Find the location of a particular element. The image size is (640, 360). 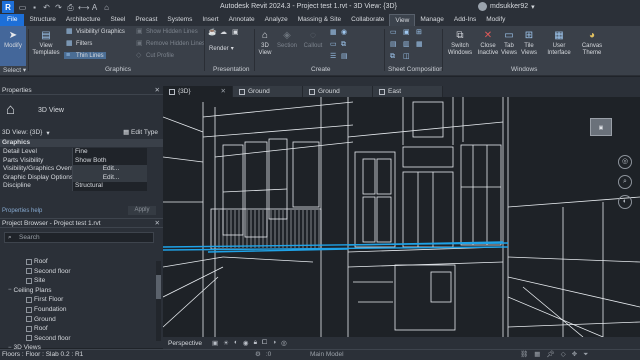

select-underlay-icon: ▦ is located at coordinates (537, 355).